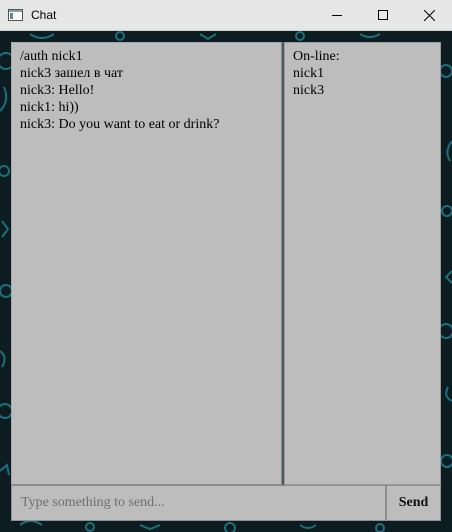 The width and height of the screenshot is (452, 532). What do you see at coordinates (15, 15) in the screenshot?
I see `app-window-icon` at bounding box center [15, 15].